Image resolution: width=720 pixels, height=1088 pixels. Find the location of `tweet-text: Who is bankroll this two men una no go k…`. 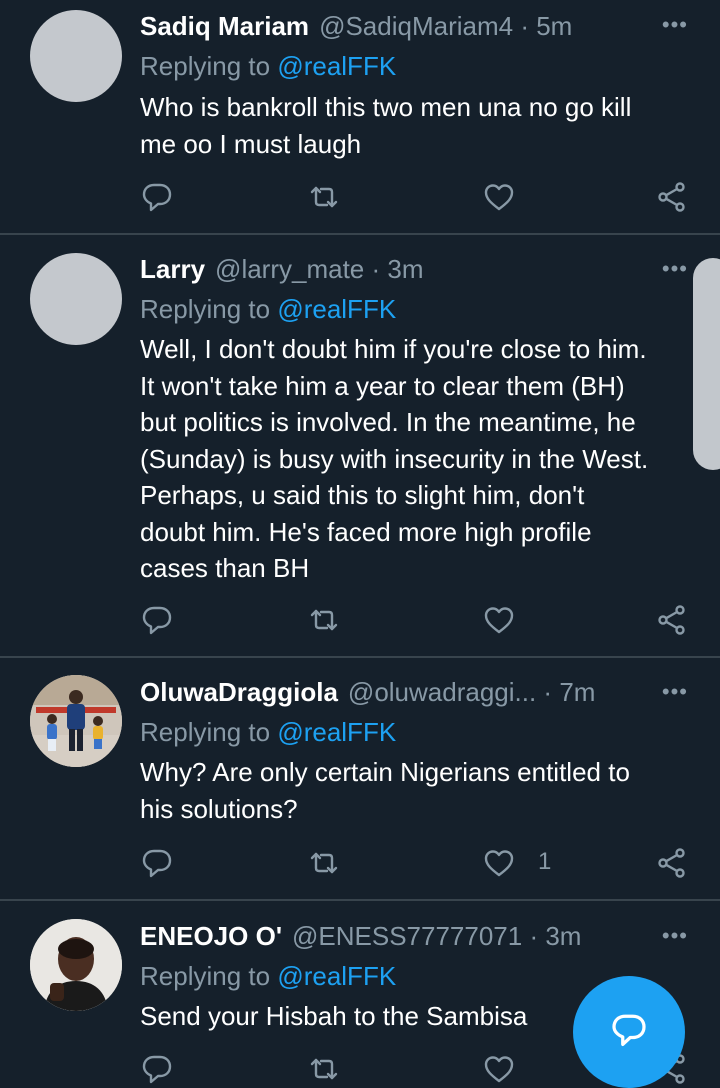

tweet-text: Who is bankroll this two men una no go k… is located at coordinates (386, 125).